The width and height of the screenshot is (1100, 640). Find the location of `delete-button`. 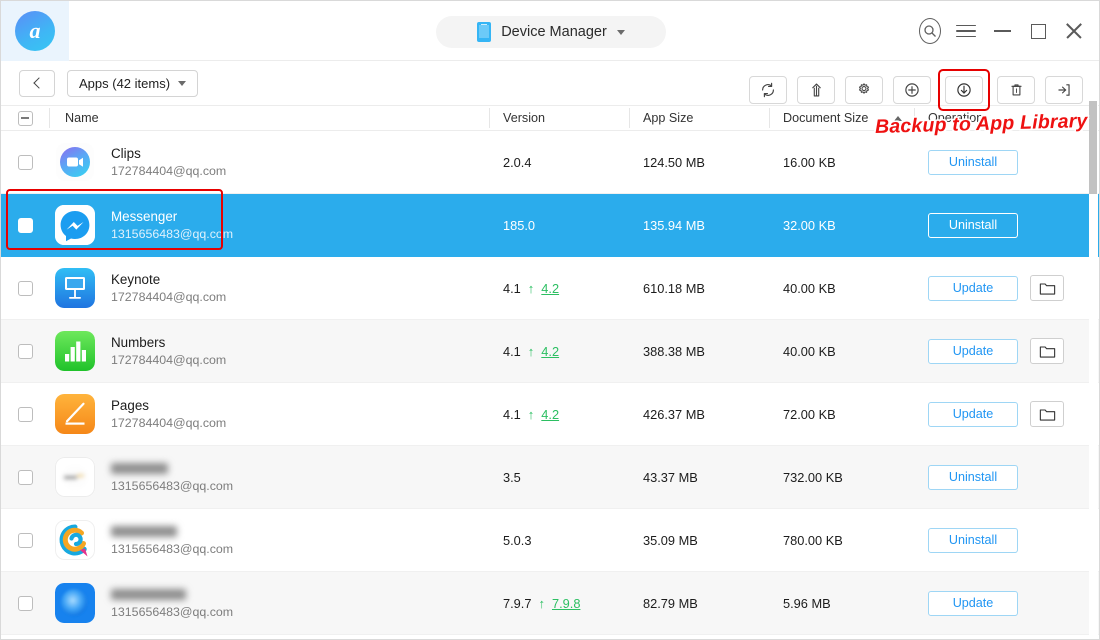

delete-button is located at coordinates (1016, 90).